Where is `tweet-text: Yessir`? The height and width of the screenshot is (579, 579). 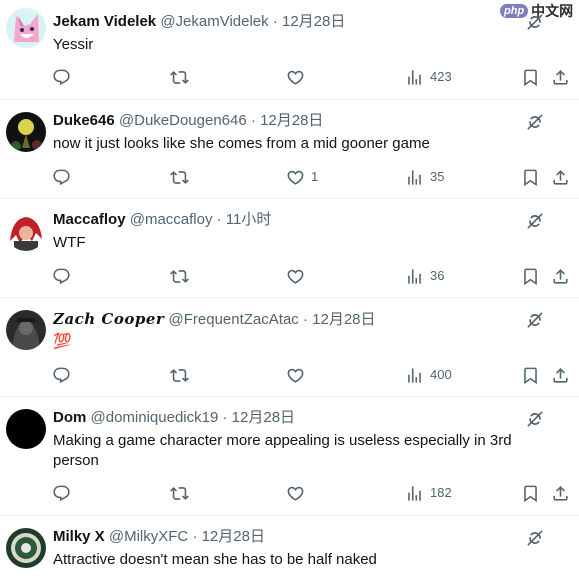
tweet-text: Yessir is located at coordinates (73, 44).